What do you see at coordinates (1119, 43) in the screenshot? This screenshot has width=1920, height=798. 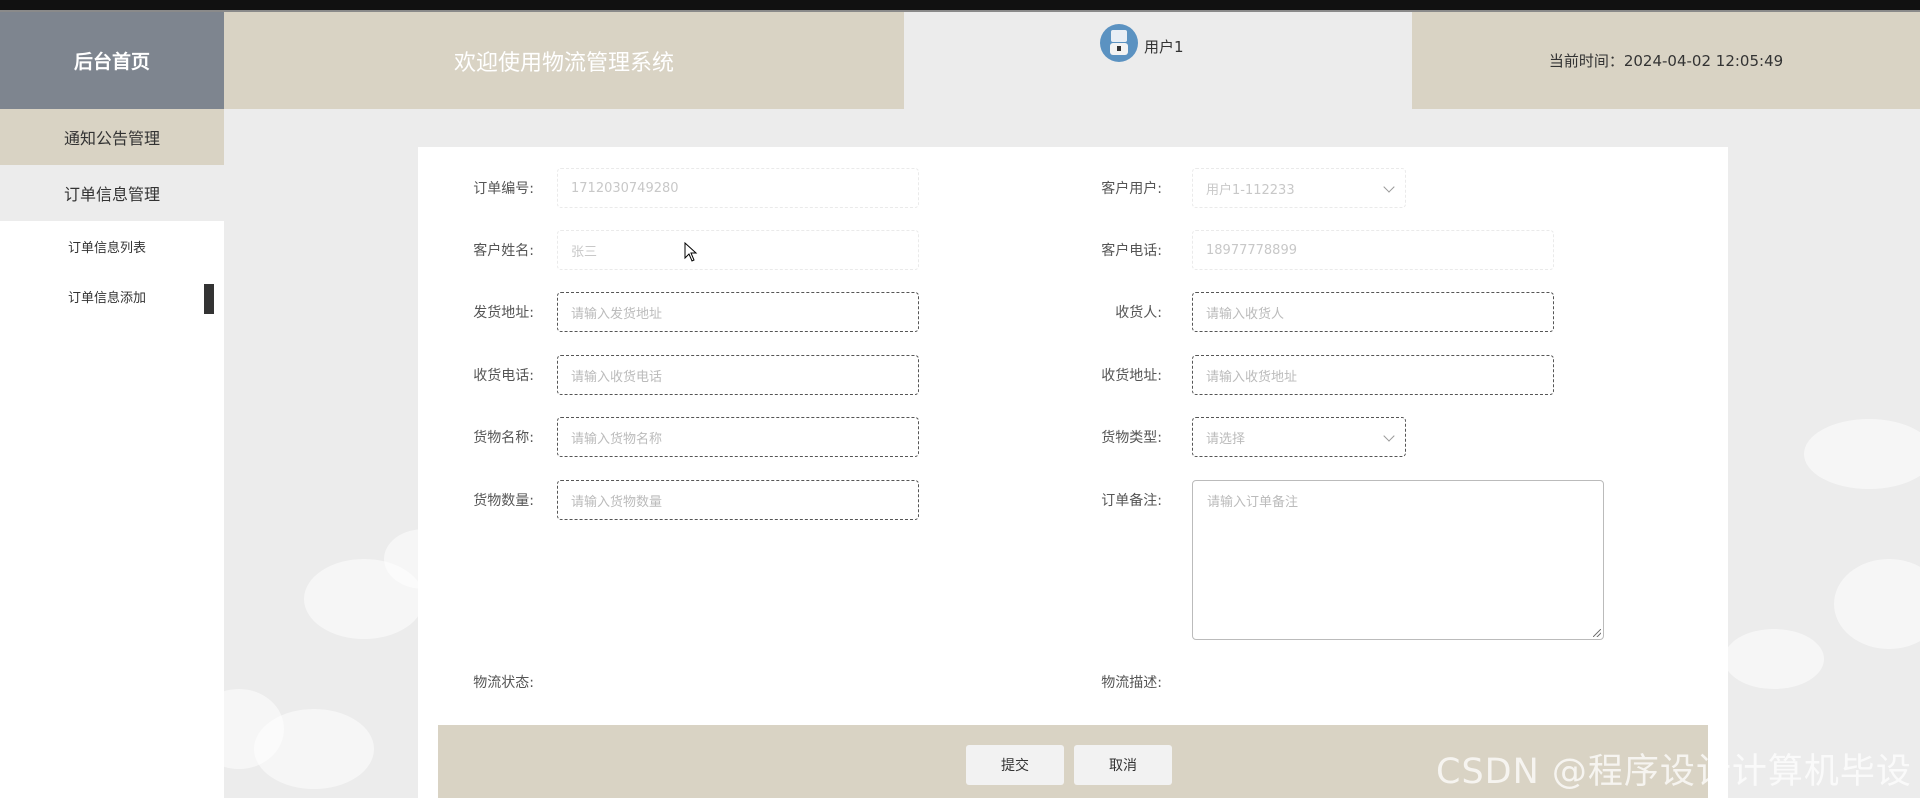 I see `user-avatar-icon` at bounding box center [1119, 43].